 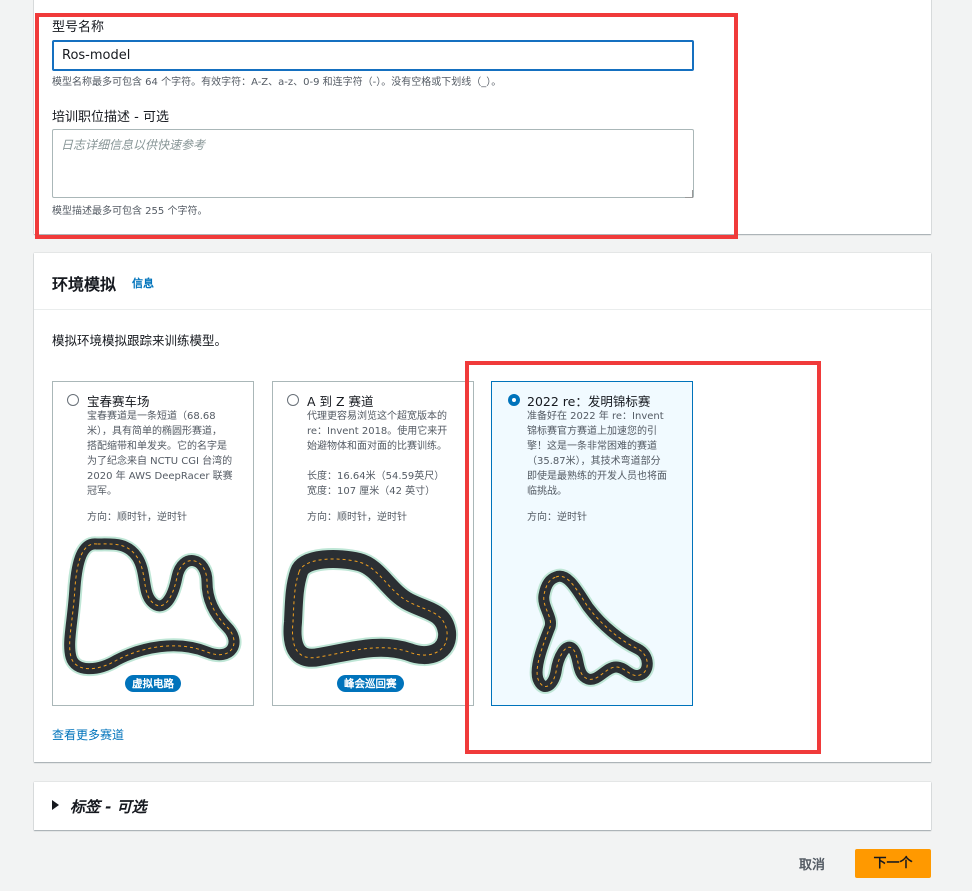 I want to click on track-name: A 到 Z 赛道, so click(x=340, y=401).